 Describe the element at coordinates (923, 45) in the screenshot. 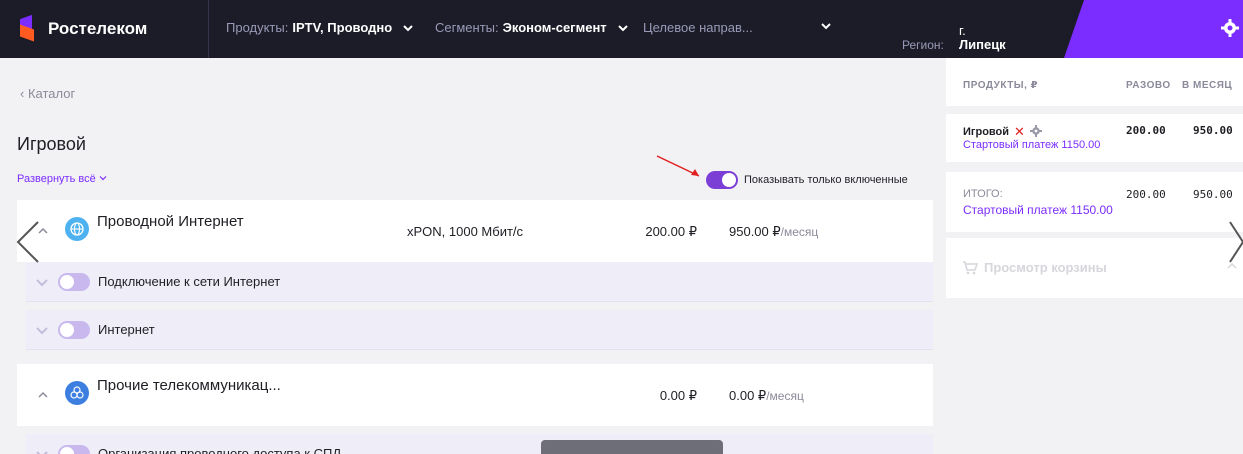

I see `region-label: Регион:` at that location.